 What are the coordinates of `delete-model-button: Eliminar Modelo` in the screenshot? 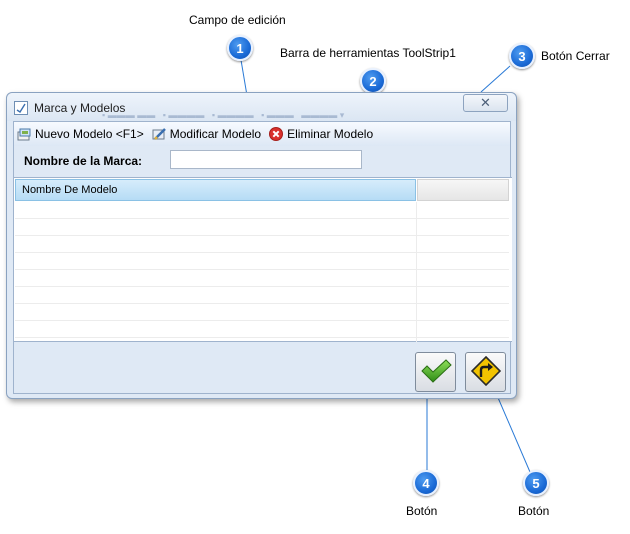 It's located at (321, 134).